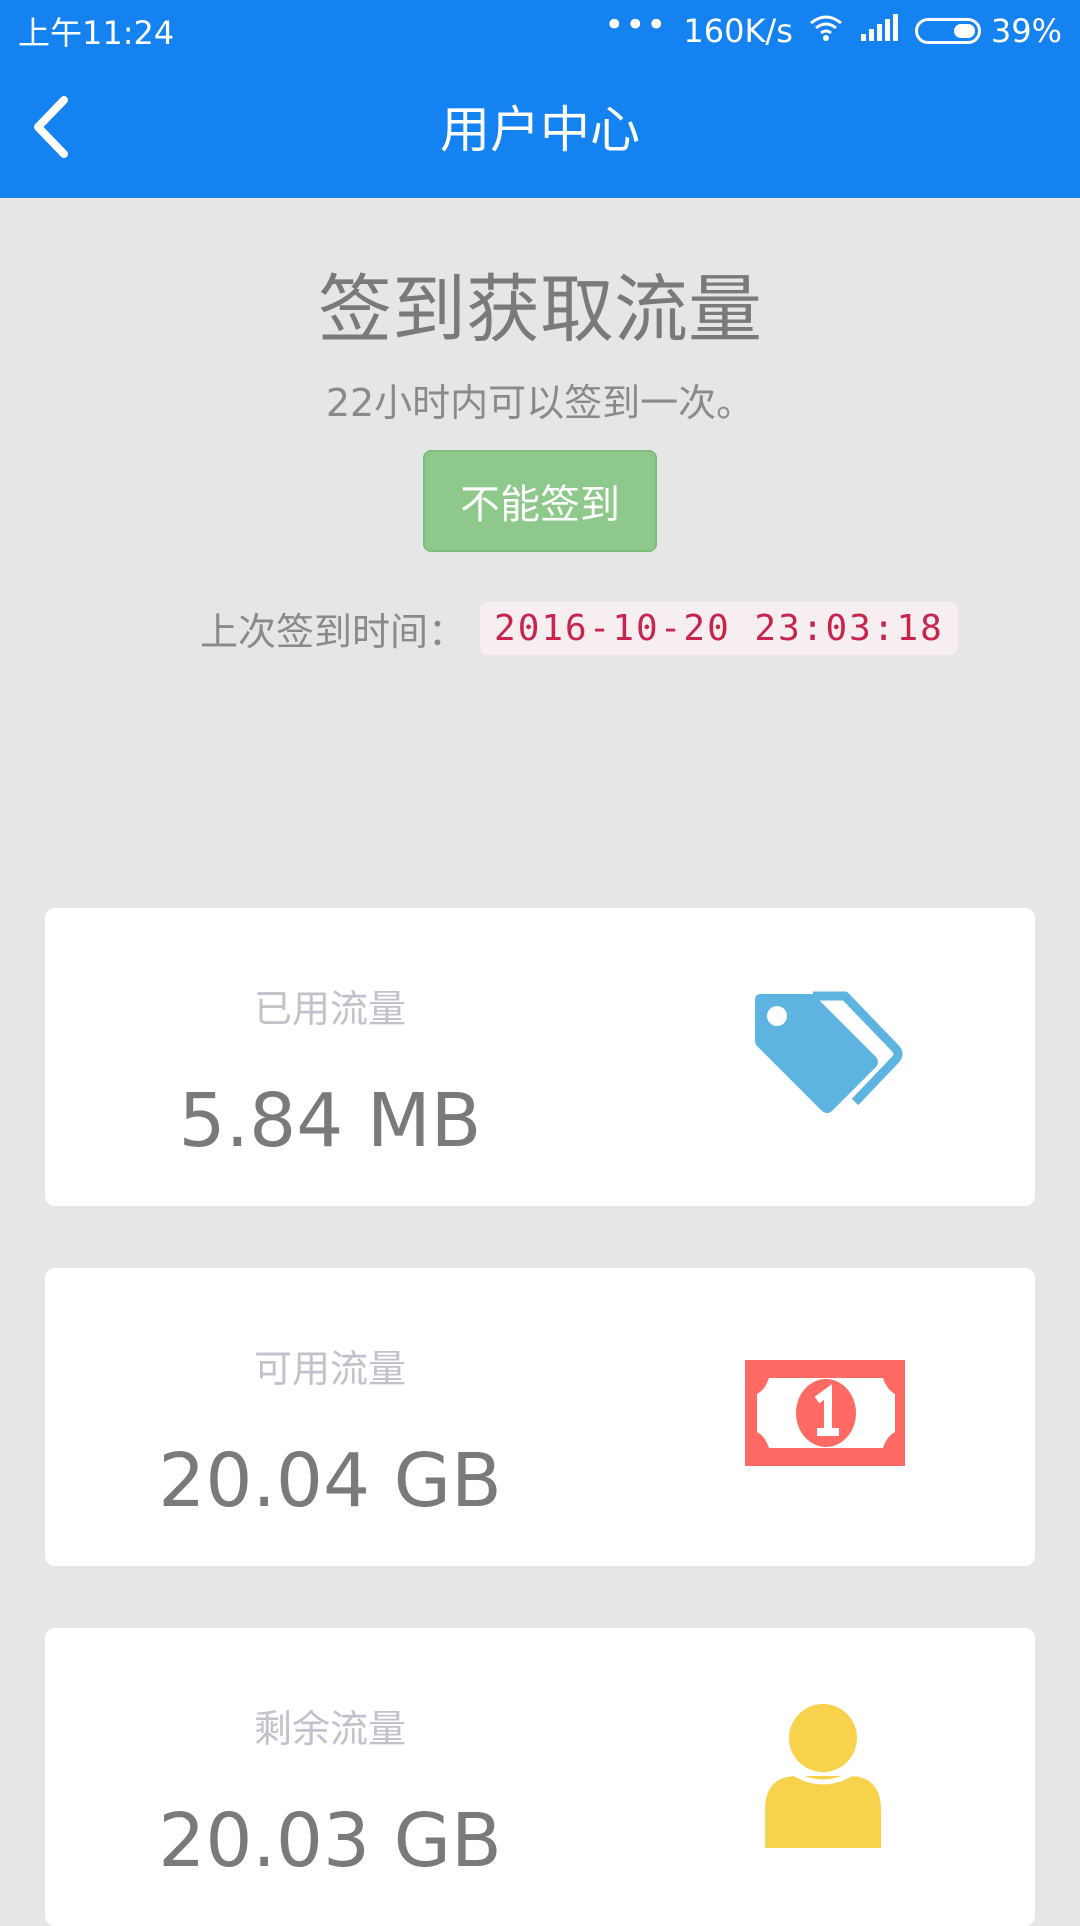 This screenshot has height=1926, width=1080. I want to click on last-checkin-row: 上次签到时间： 2016-10-20 23:03:18, so click(579, 628).